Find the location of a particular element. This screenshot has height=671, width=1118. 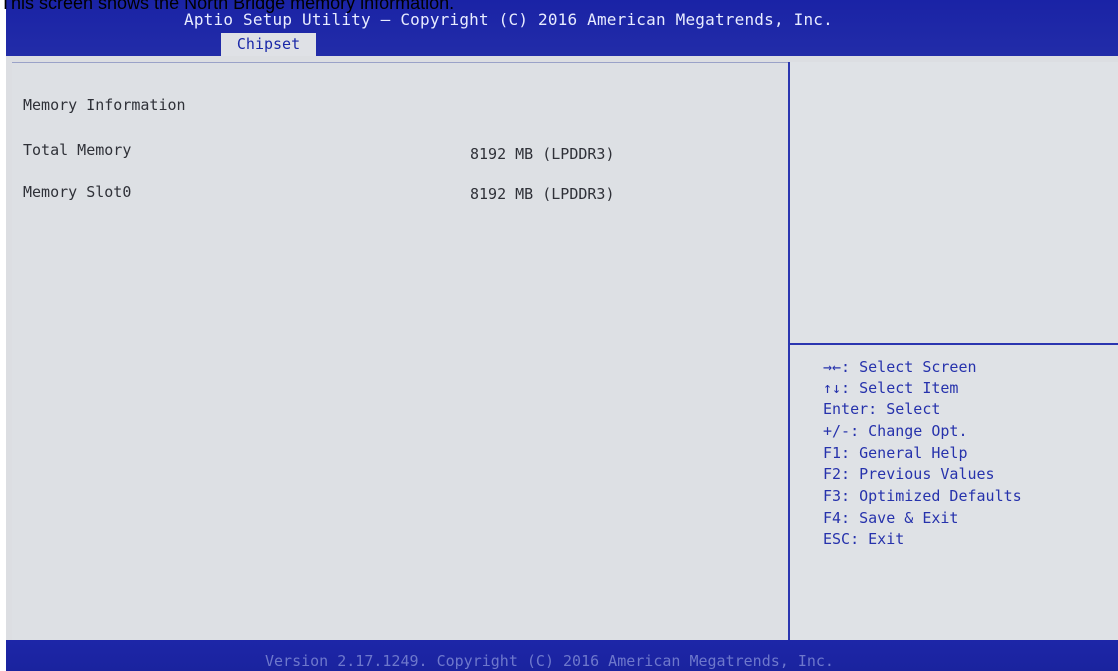

total-memory-value: 8192 MB (LPDDR3) is located at coordinates (542, 154).